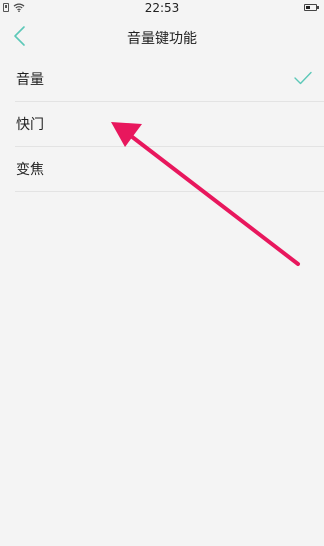  I want to click on option-label: 快门, so click(30, 125).